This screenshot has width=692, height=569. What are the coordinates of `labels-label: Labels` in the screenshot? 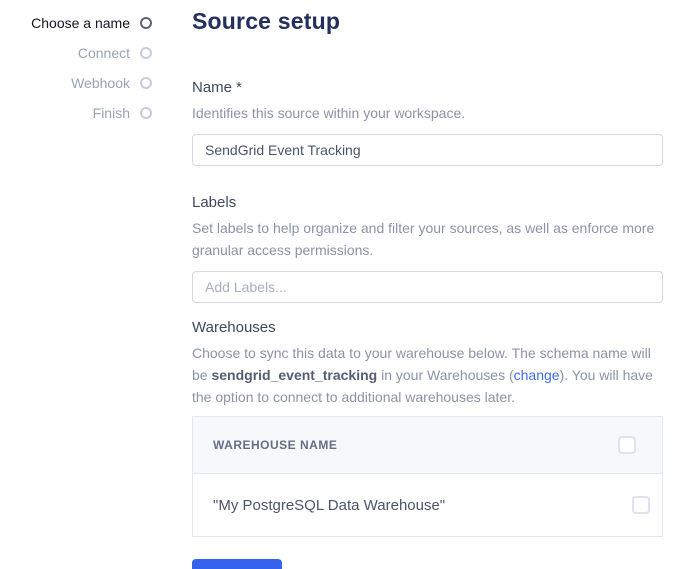 It's located at (214, 202).